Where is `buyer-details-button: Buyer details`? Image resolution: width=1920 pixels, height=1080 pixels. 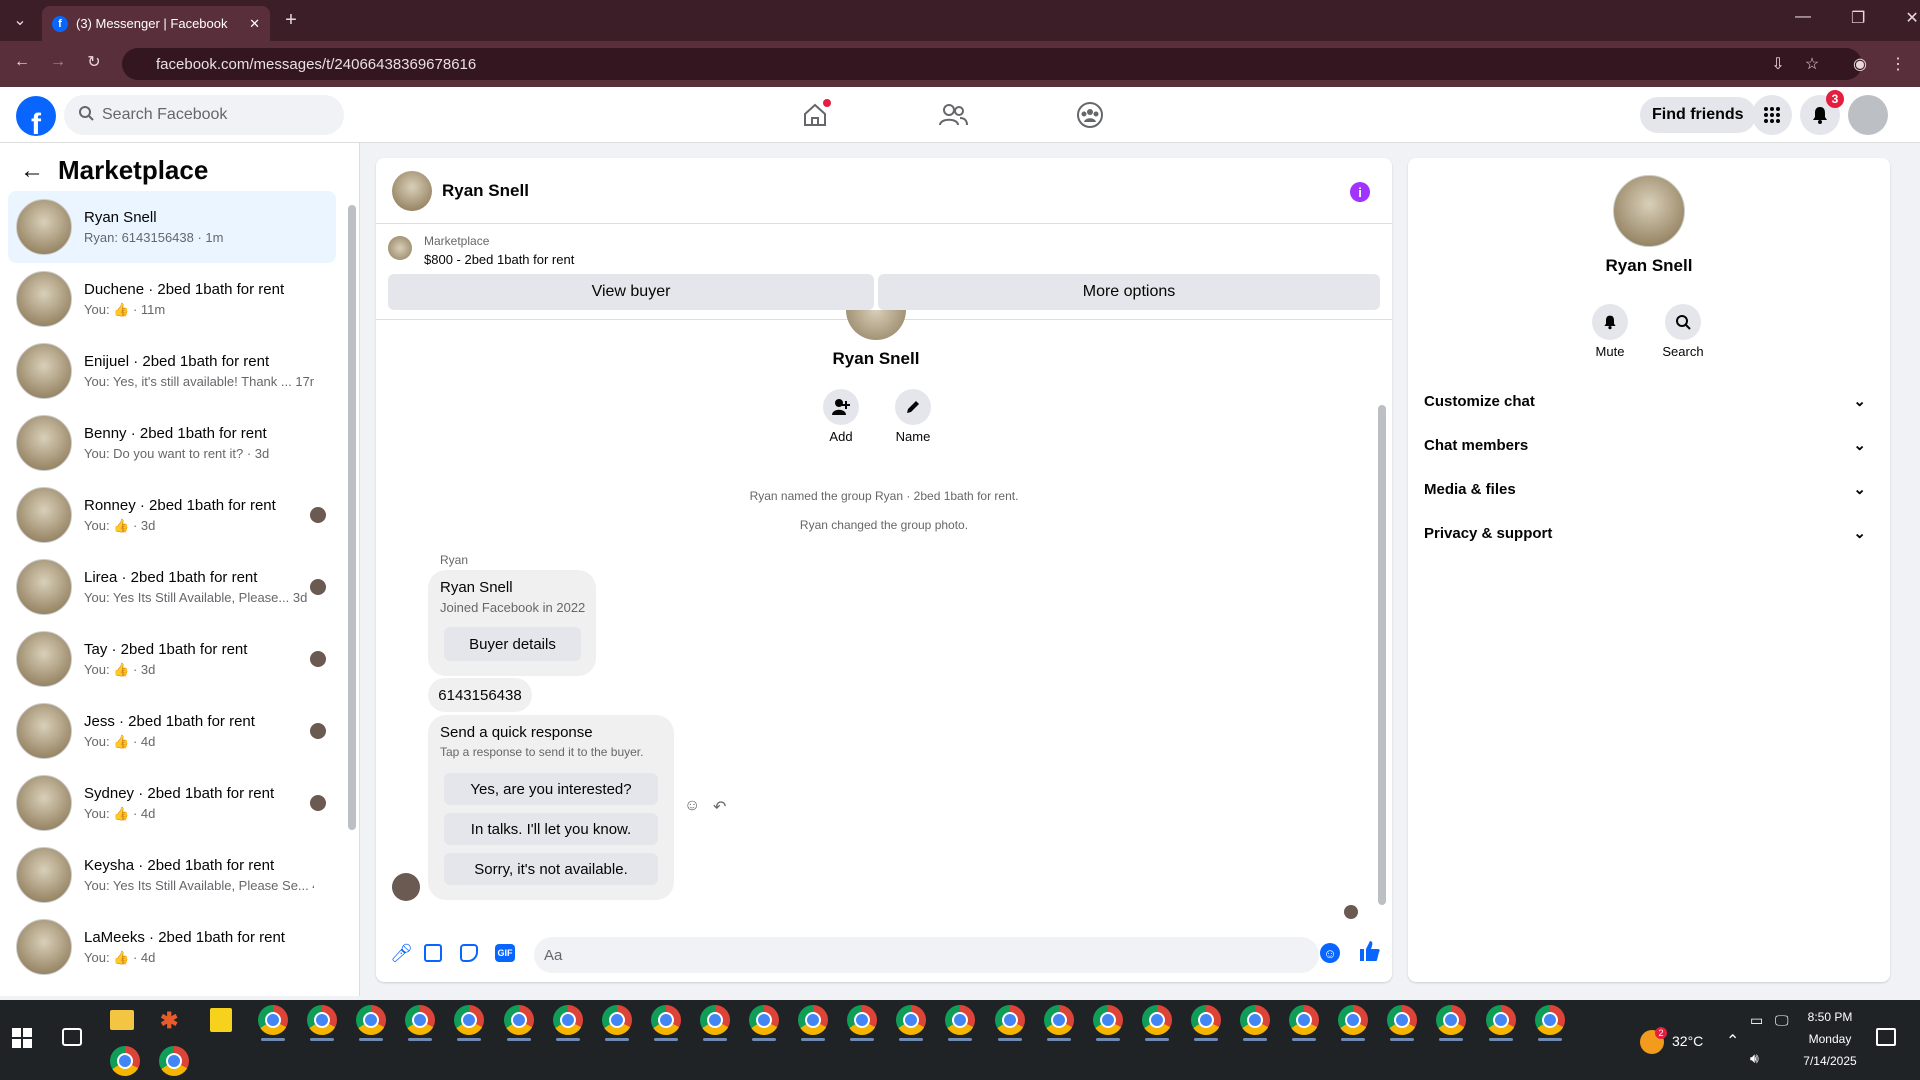
buyer-details-button: Buyer details is located at coordinates (512, 644).